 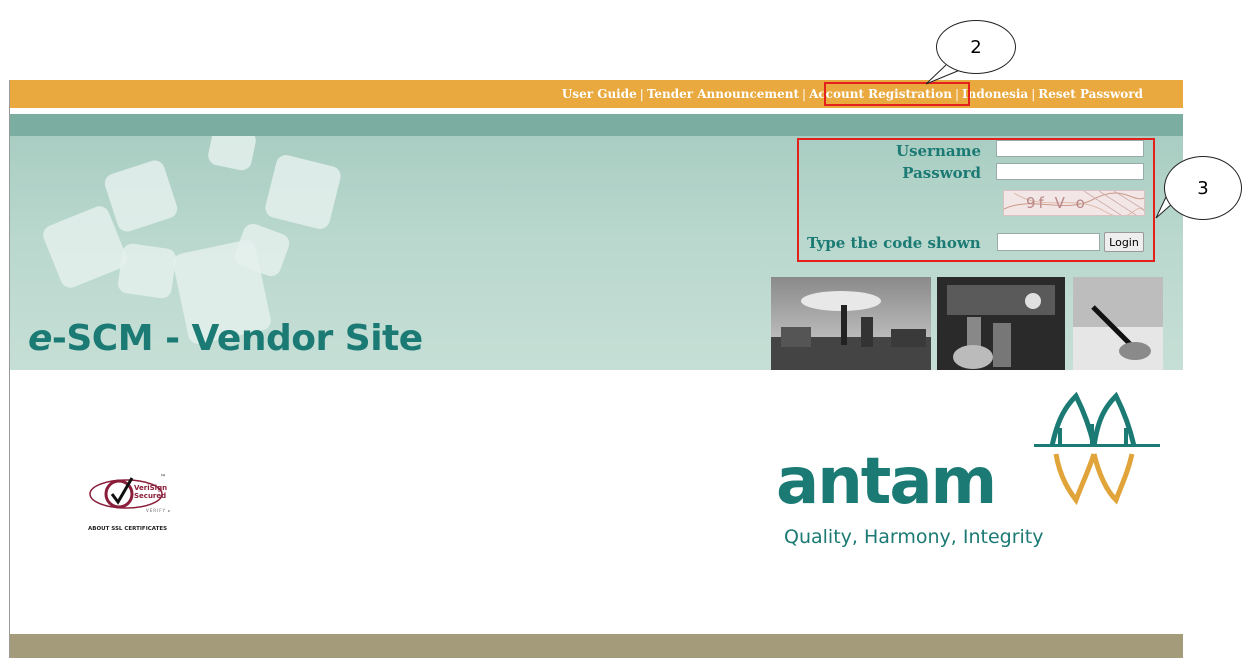 I want to click on verisign-seal: VeriSign Secured ™ VERIFY ▸, so click(x=148, y=503).